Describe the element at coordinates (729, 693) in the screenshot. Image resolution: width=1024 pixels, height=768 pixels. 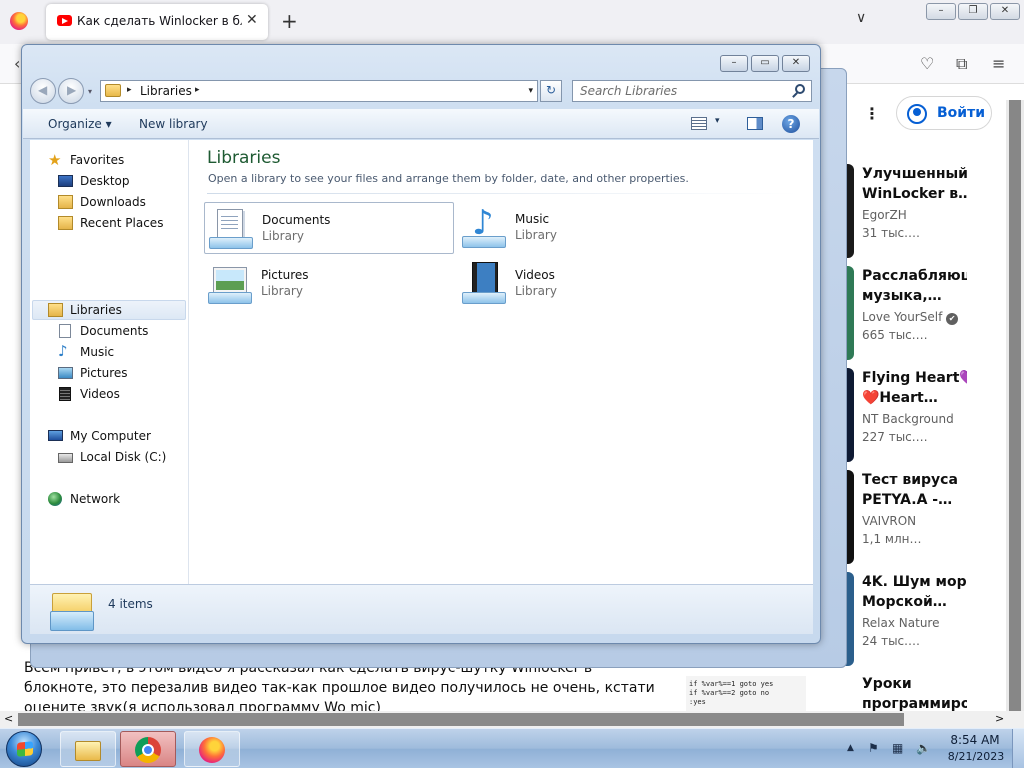
I see `code-line: if %var%==2 goto no` at that location.